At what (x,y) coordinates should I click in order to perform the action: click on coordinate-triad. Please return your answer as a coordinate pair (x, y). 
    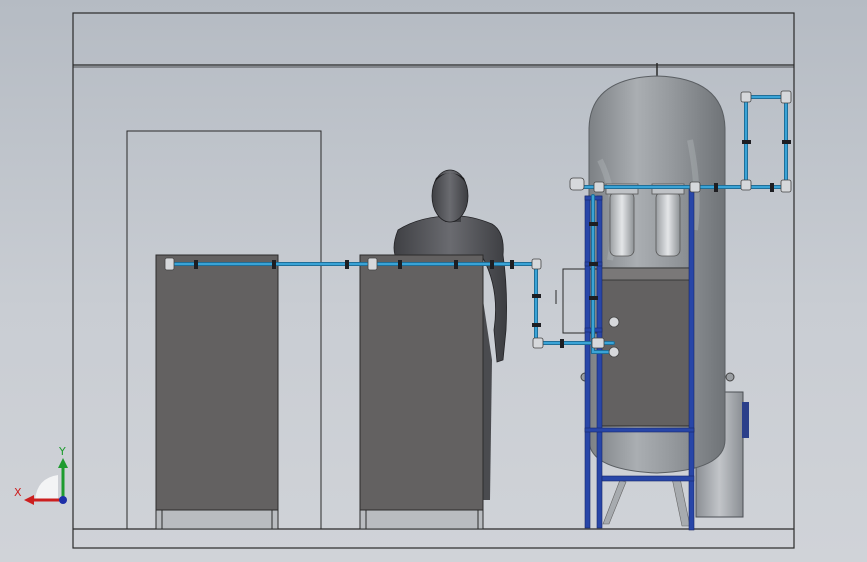
    Looking at the image, I should click on (46, 481).